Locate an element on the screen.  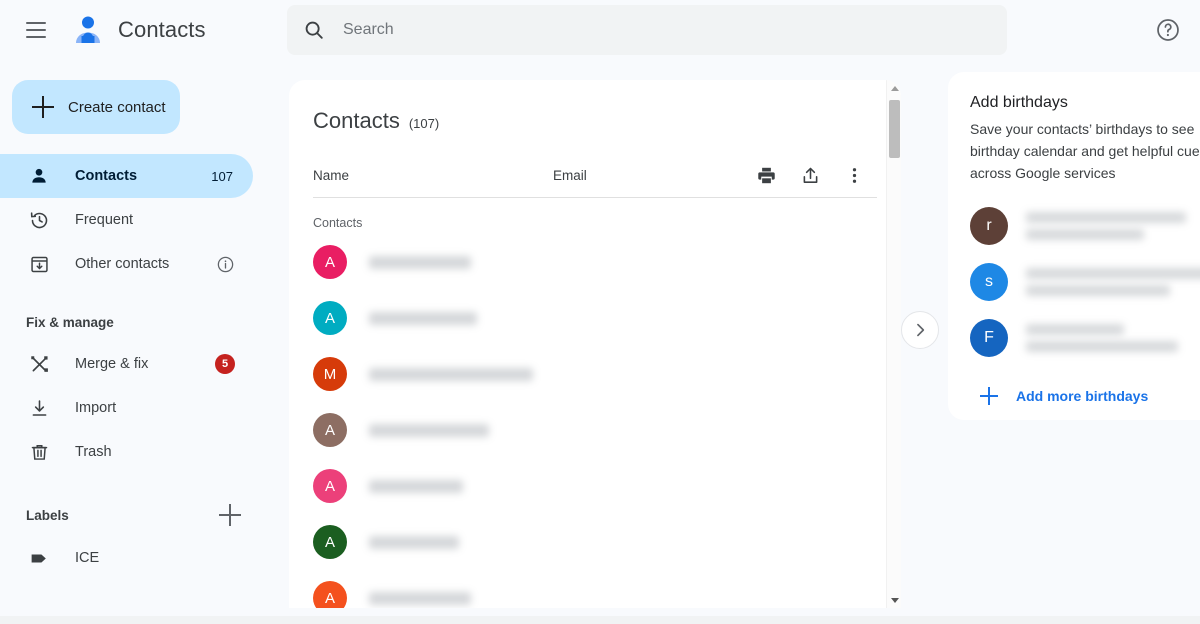
hamburger-menu-icon is located at coordinates (36, 30).